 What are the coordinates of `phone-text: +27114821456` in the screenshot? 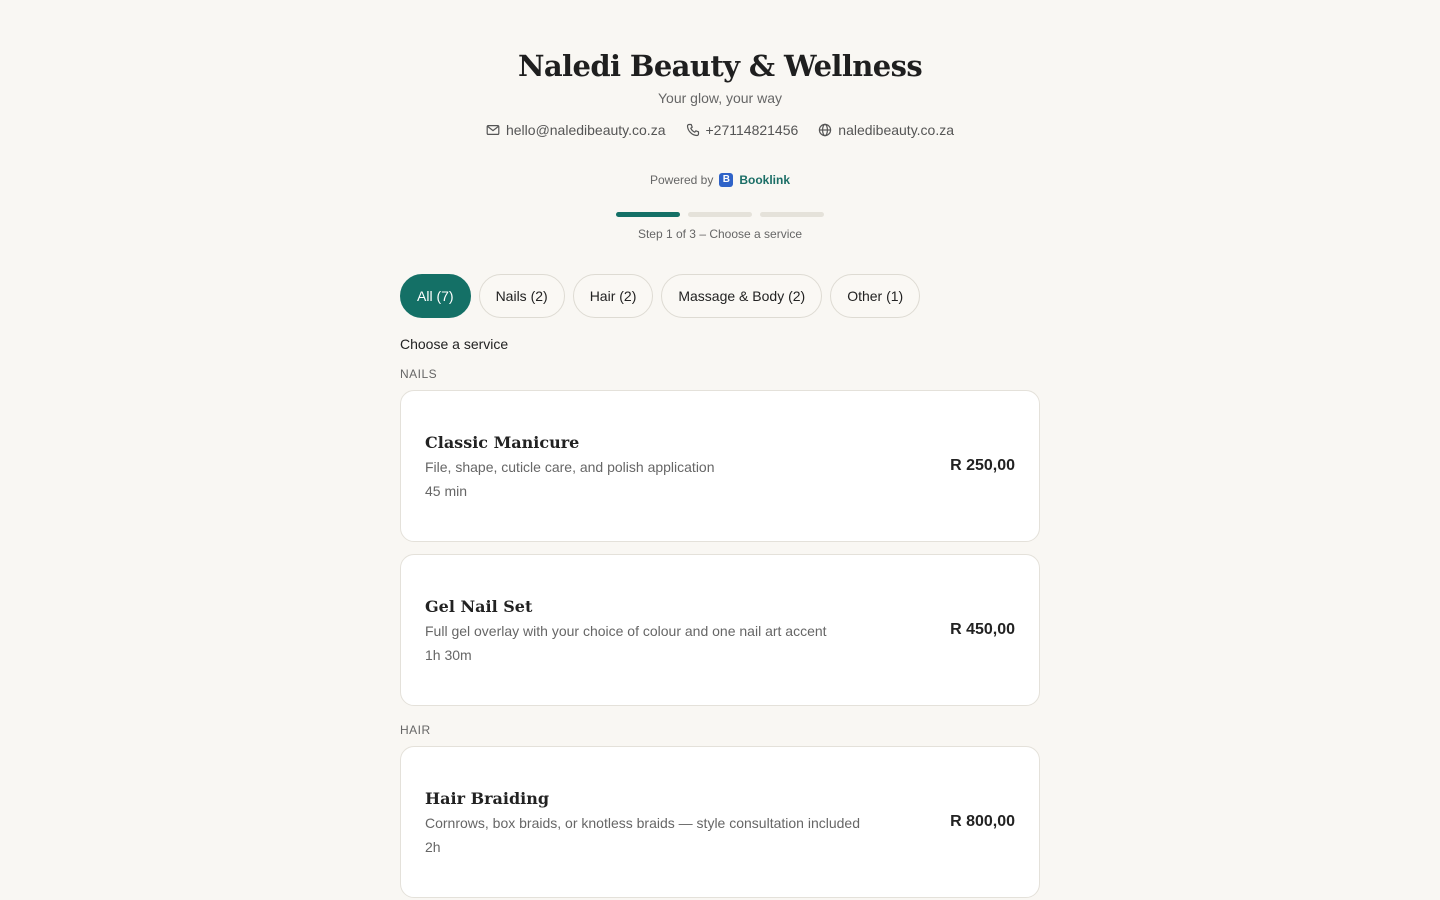 It's located at (752, 130).